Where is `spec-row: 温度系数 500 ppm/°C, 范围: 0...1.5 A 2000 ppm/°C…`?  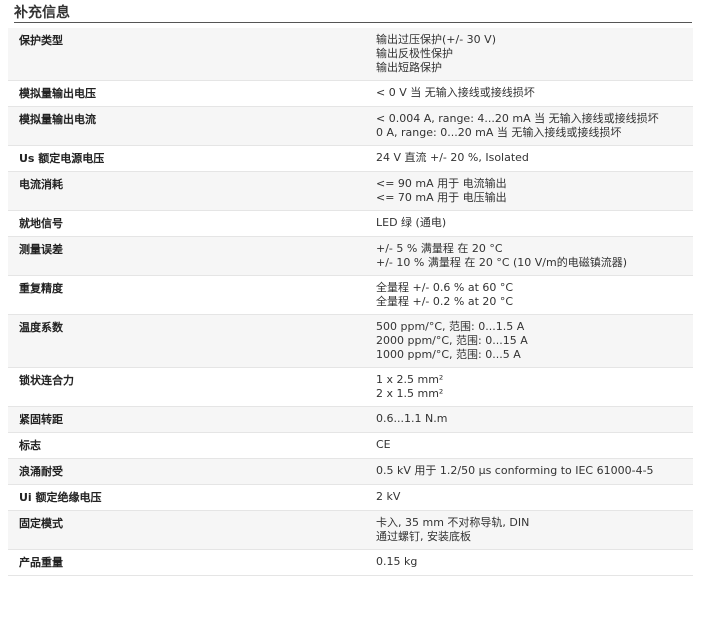
spec-row: 温度系数 500 ppm/°C, 范围: 0...1.5 A 2000 ppm/°C… is located at coordinates (350, 341).